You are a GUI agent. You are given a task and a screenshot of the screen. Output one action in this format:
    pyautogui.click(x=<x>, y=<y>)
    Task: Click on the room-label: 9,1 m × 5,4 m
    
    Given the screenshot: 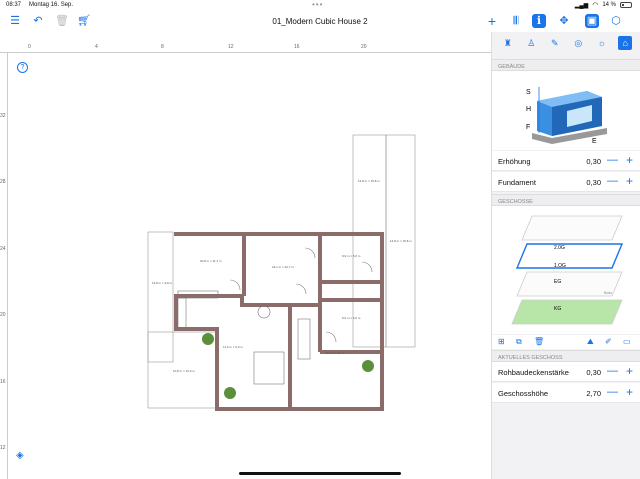 What is the action you would take?
    pyautogui.click(x=335, y=353)
    